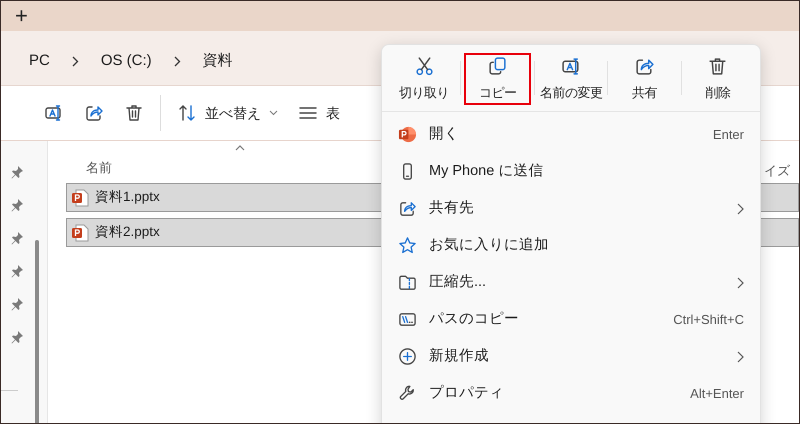 This screenshot has width=800, height=424. What do you see at coordinates (127, 197) in the screenshot?
I see `file-name: 資料1.pptx` at bounding box center [127, 197].